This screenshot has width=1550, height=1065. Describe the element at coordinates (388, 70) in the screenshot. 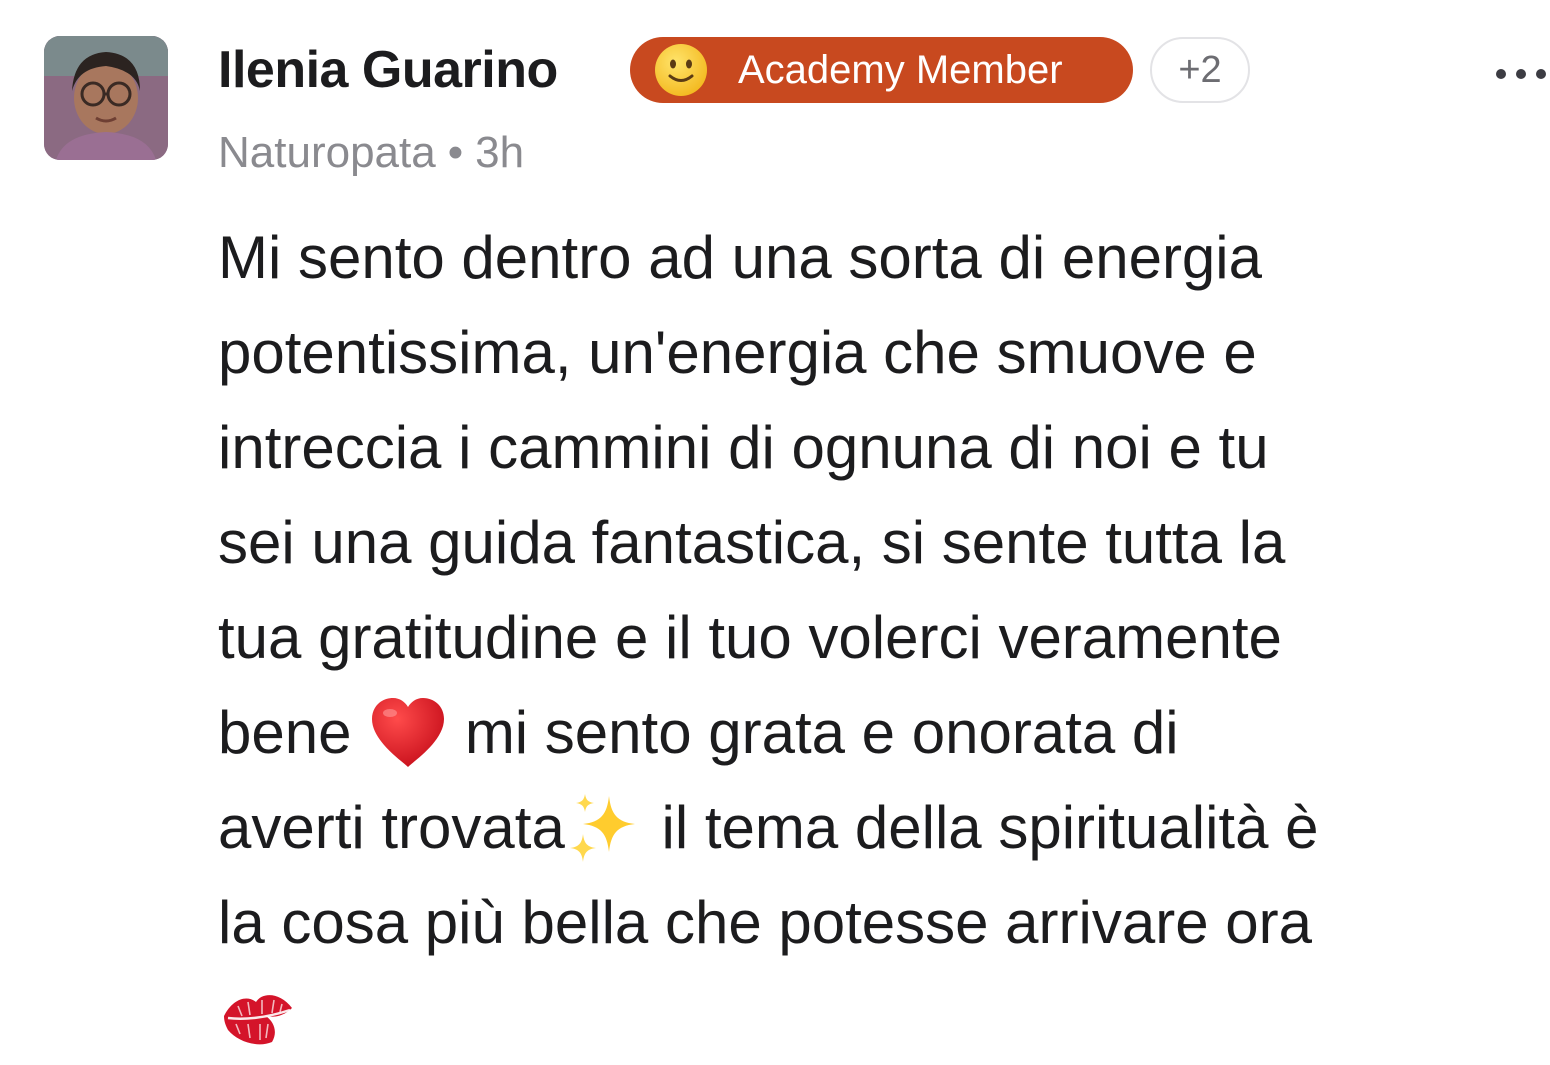

I see `author-name: Ilenia Guarino` at that location.